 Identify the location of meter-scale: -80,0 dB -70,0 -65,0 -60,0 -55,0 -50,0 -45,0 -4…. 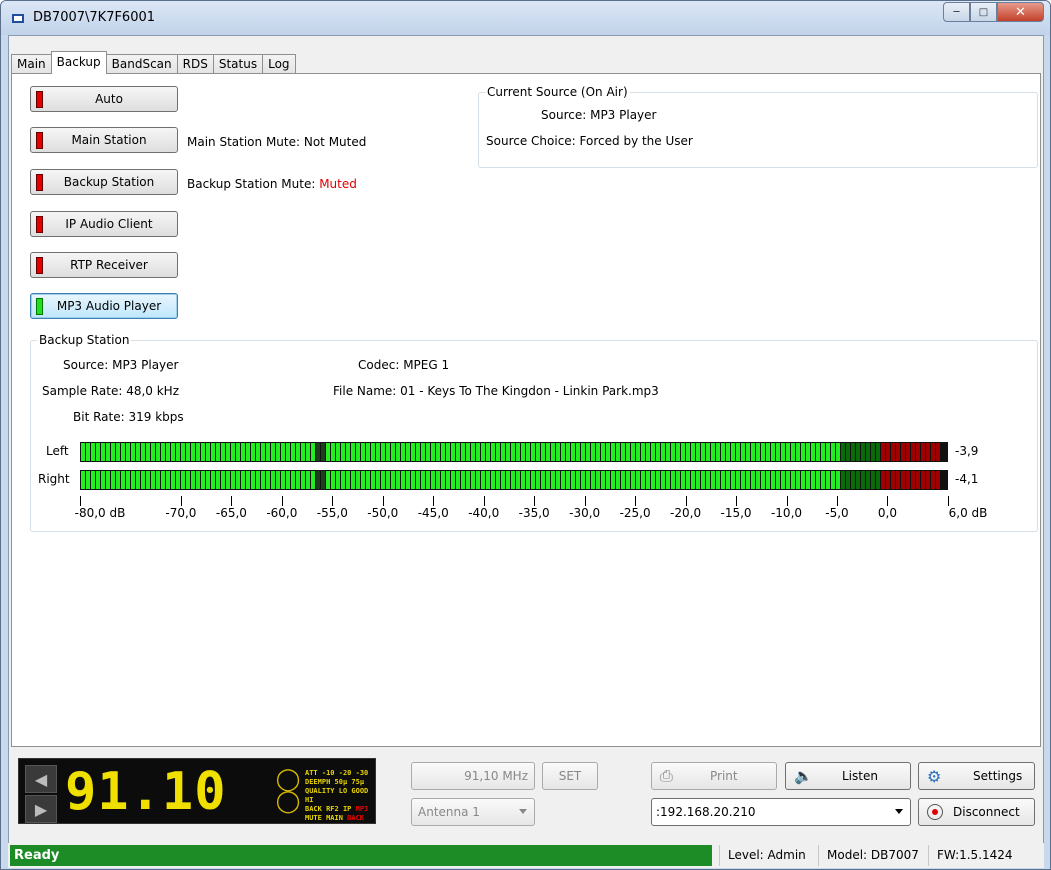
(531, 511).